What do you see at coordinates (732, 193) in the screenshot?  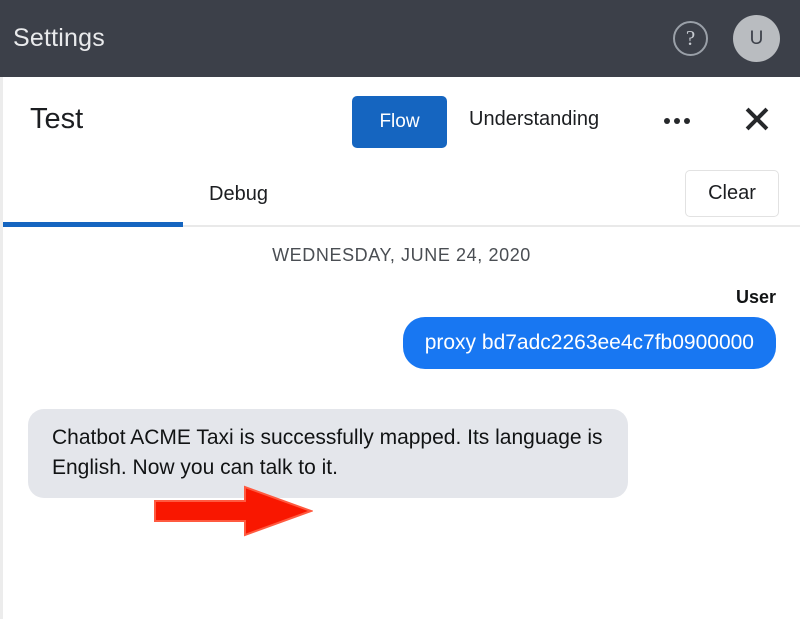 I see `clear-button: Clear` at bounding box center [732, 193].